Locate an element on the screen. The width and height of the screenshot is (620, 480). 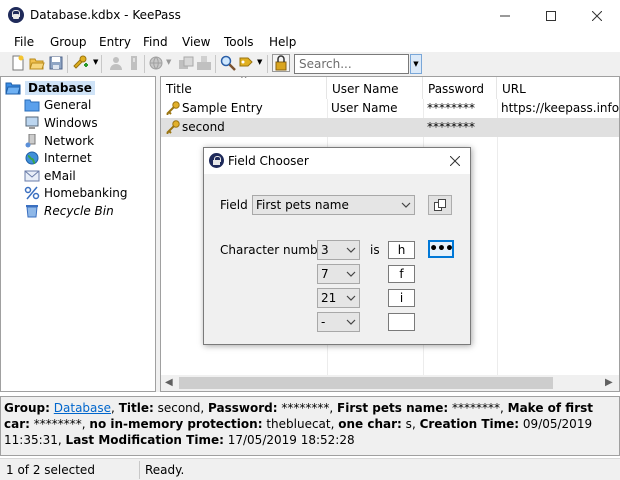
window-title: Database.kdbx - KeePass is located at coordinates (105, 15).